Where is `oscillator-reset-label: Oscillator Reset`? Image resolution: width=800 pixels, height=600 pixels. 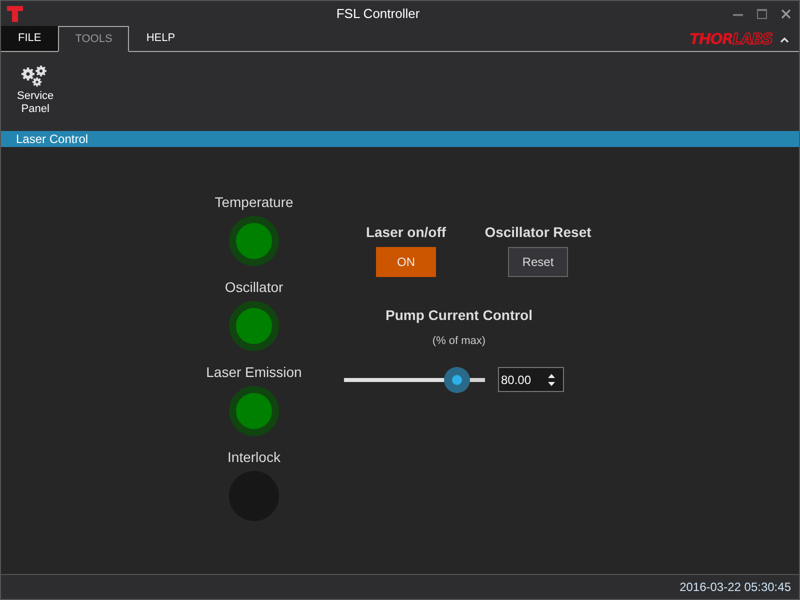 oscillator-reset-label: Oscillator Reset is located at coordinates (538, 232).